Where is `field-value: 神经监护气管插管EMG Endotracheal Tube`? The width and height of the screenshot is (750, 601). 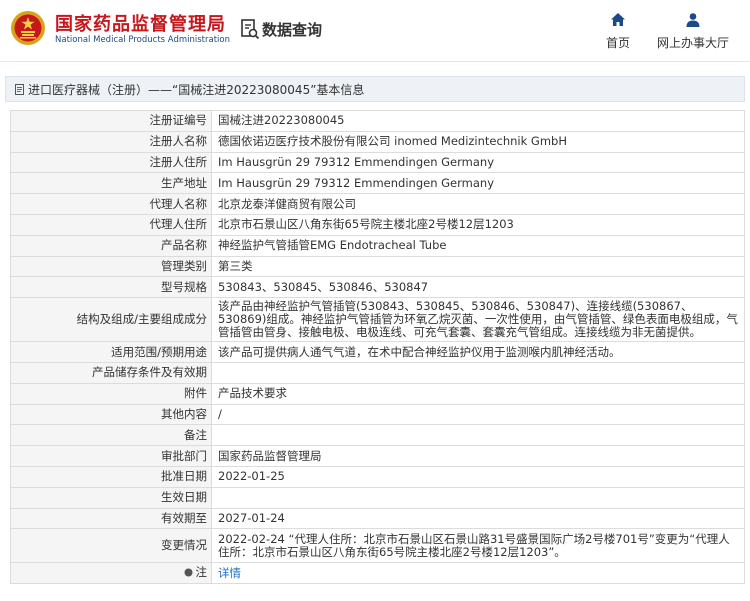
field-value: 神经监护气管插管EMG Endotracheal Tube is located at coordinates (478, 245).